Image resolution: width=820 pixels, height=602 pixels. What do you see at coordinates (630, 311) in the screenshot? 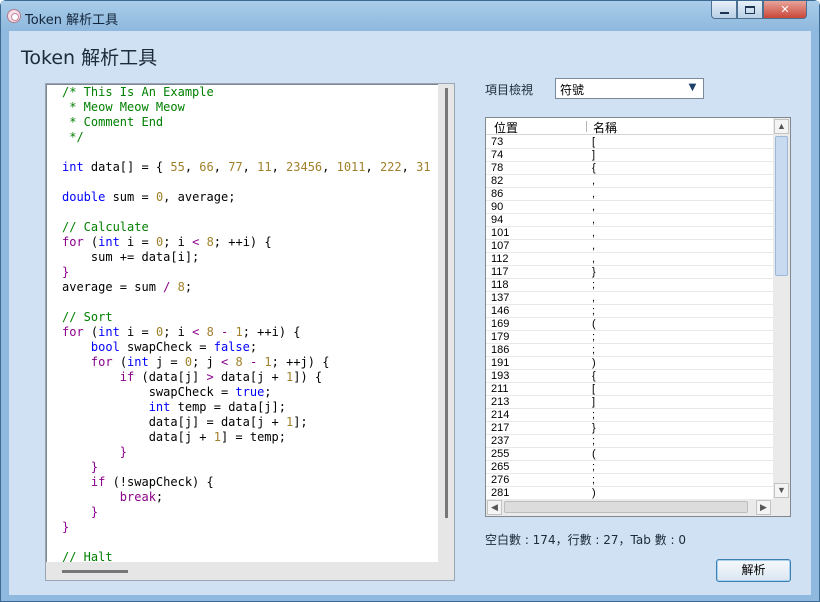
I see `list-item: 146;` at bounding box center [630, 311].